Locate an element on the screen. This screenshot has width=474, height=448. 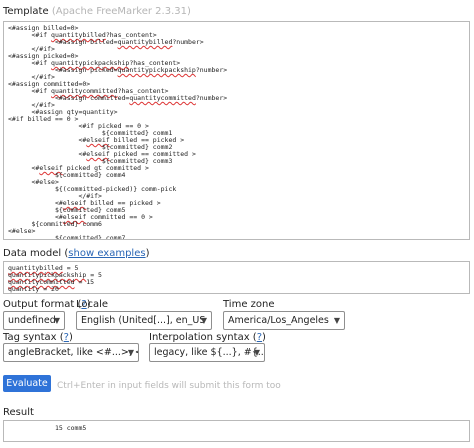
interpolation-syntax-label-group: Interpolation syntax (?) is located at coordinates (207, 337).